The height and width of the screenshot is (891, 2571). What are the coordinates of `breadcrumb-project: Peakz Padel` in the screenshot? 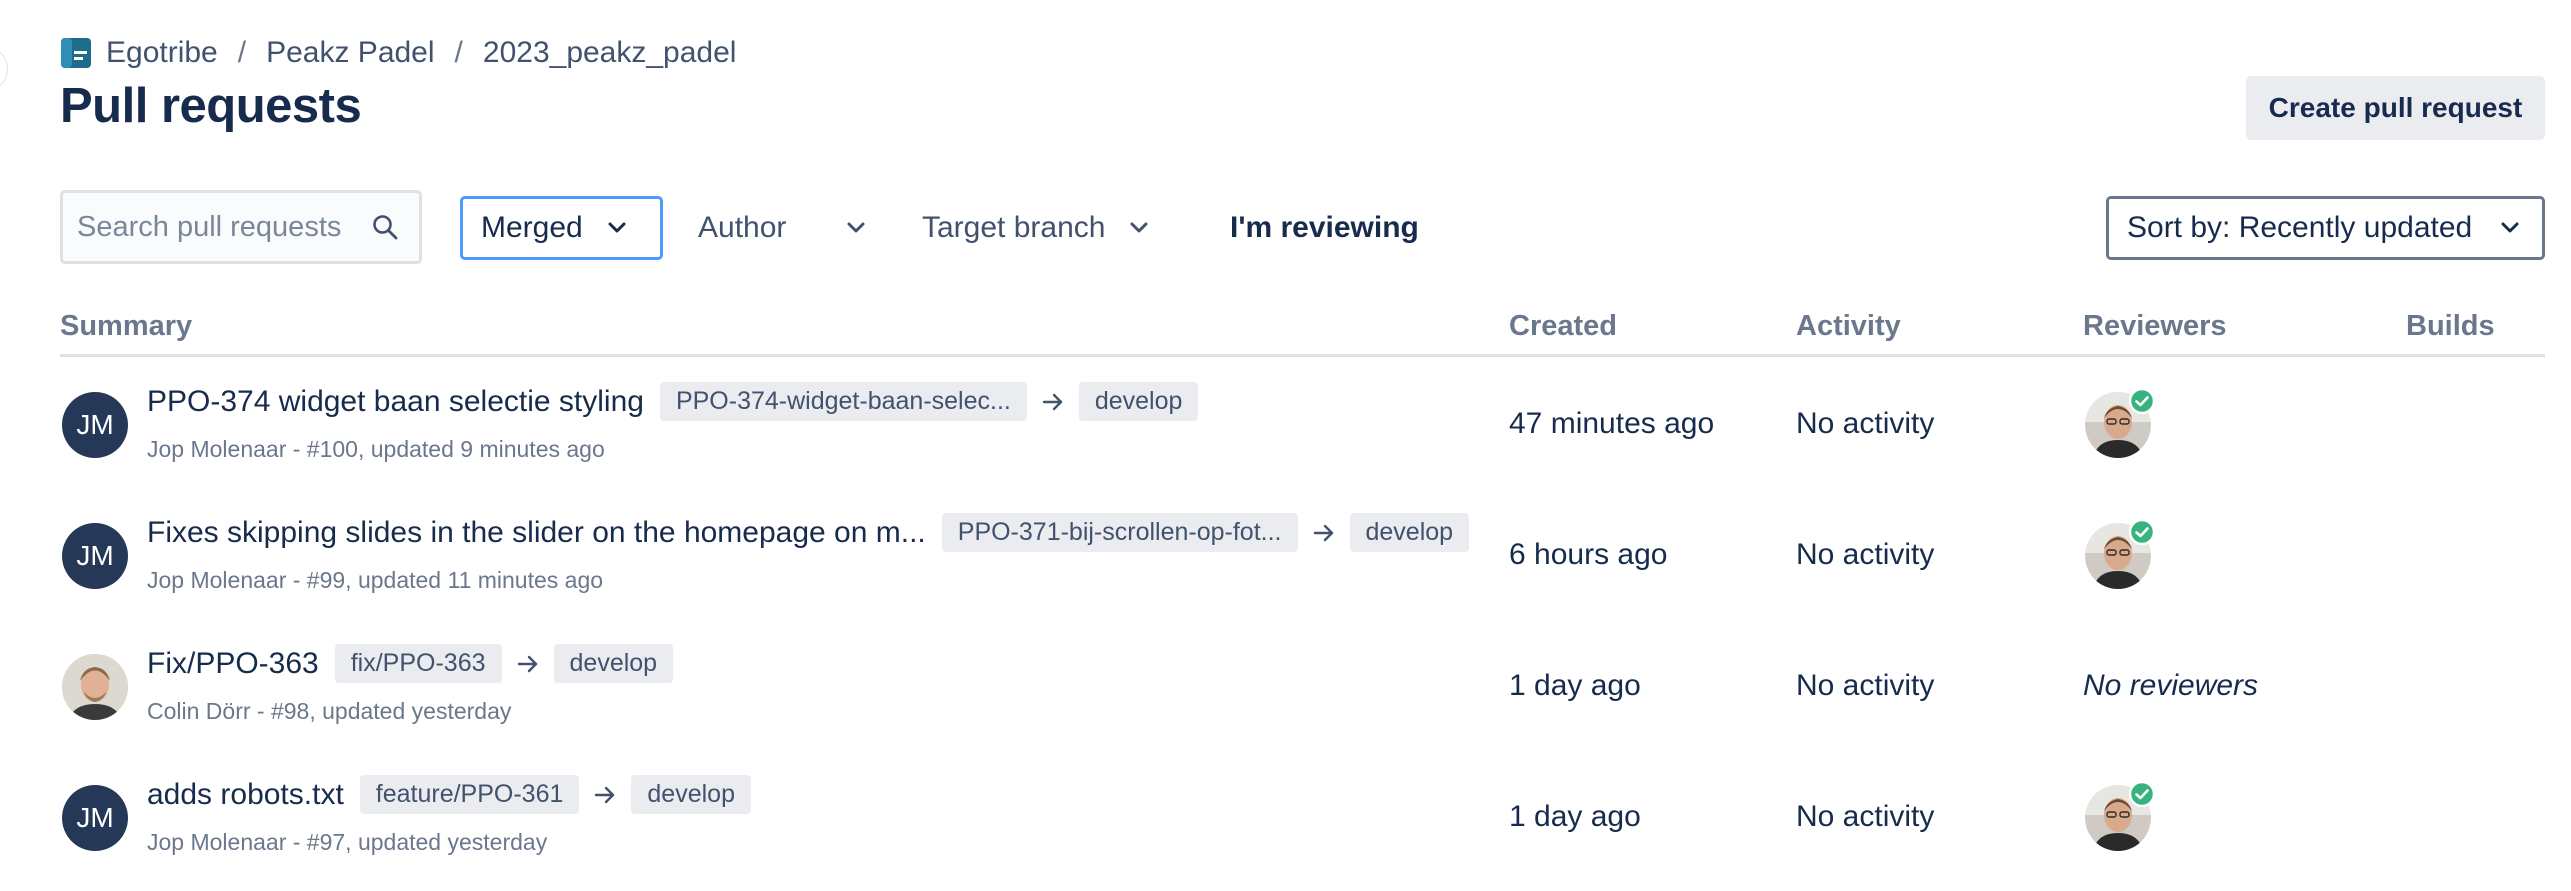 It's located at (350, 53).